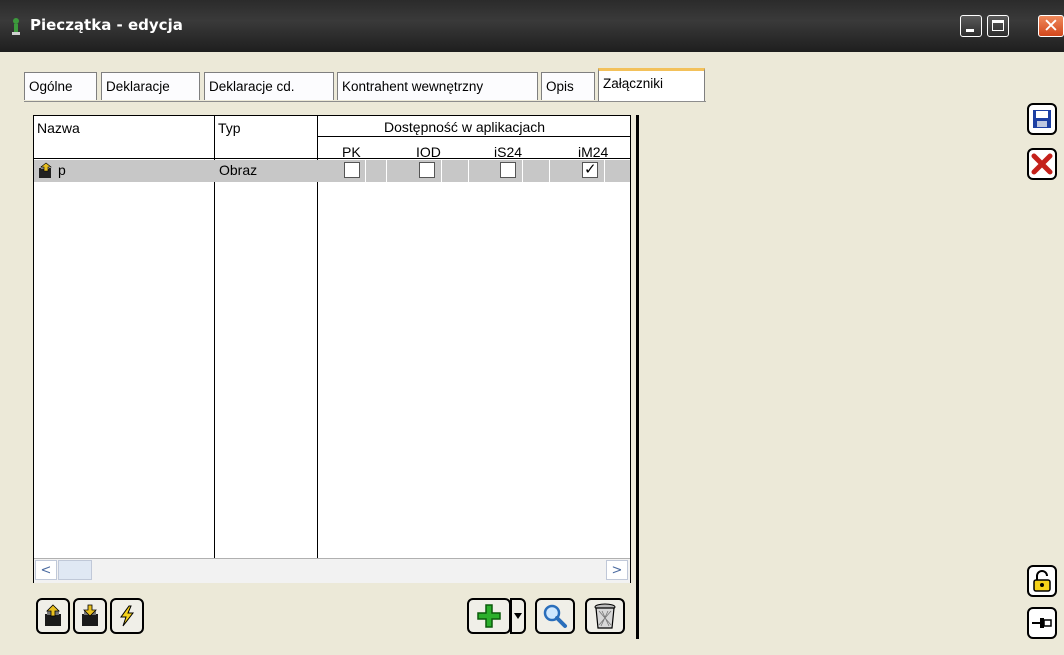 The image size is (1064, 655). Describe the element at coordinates (532, 26) in the screenshot. I see `window-titlebar: Pieczątka - edycja ✕` at that location.